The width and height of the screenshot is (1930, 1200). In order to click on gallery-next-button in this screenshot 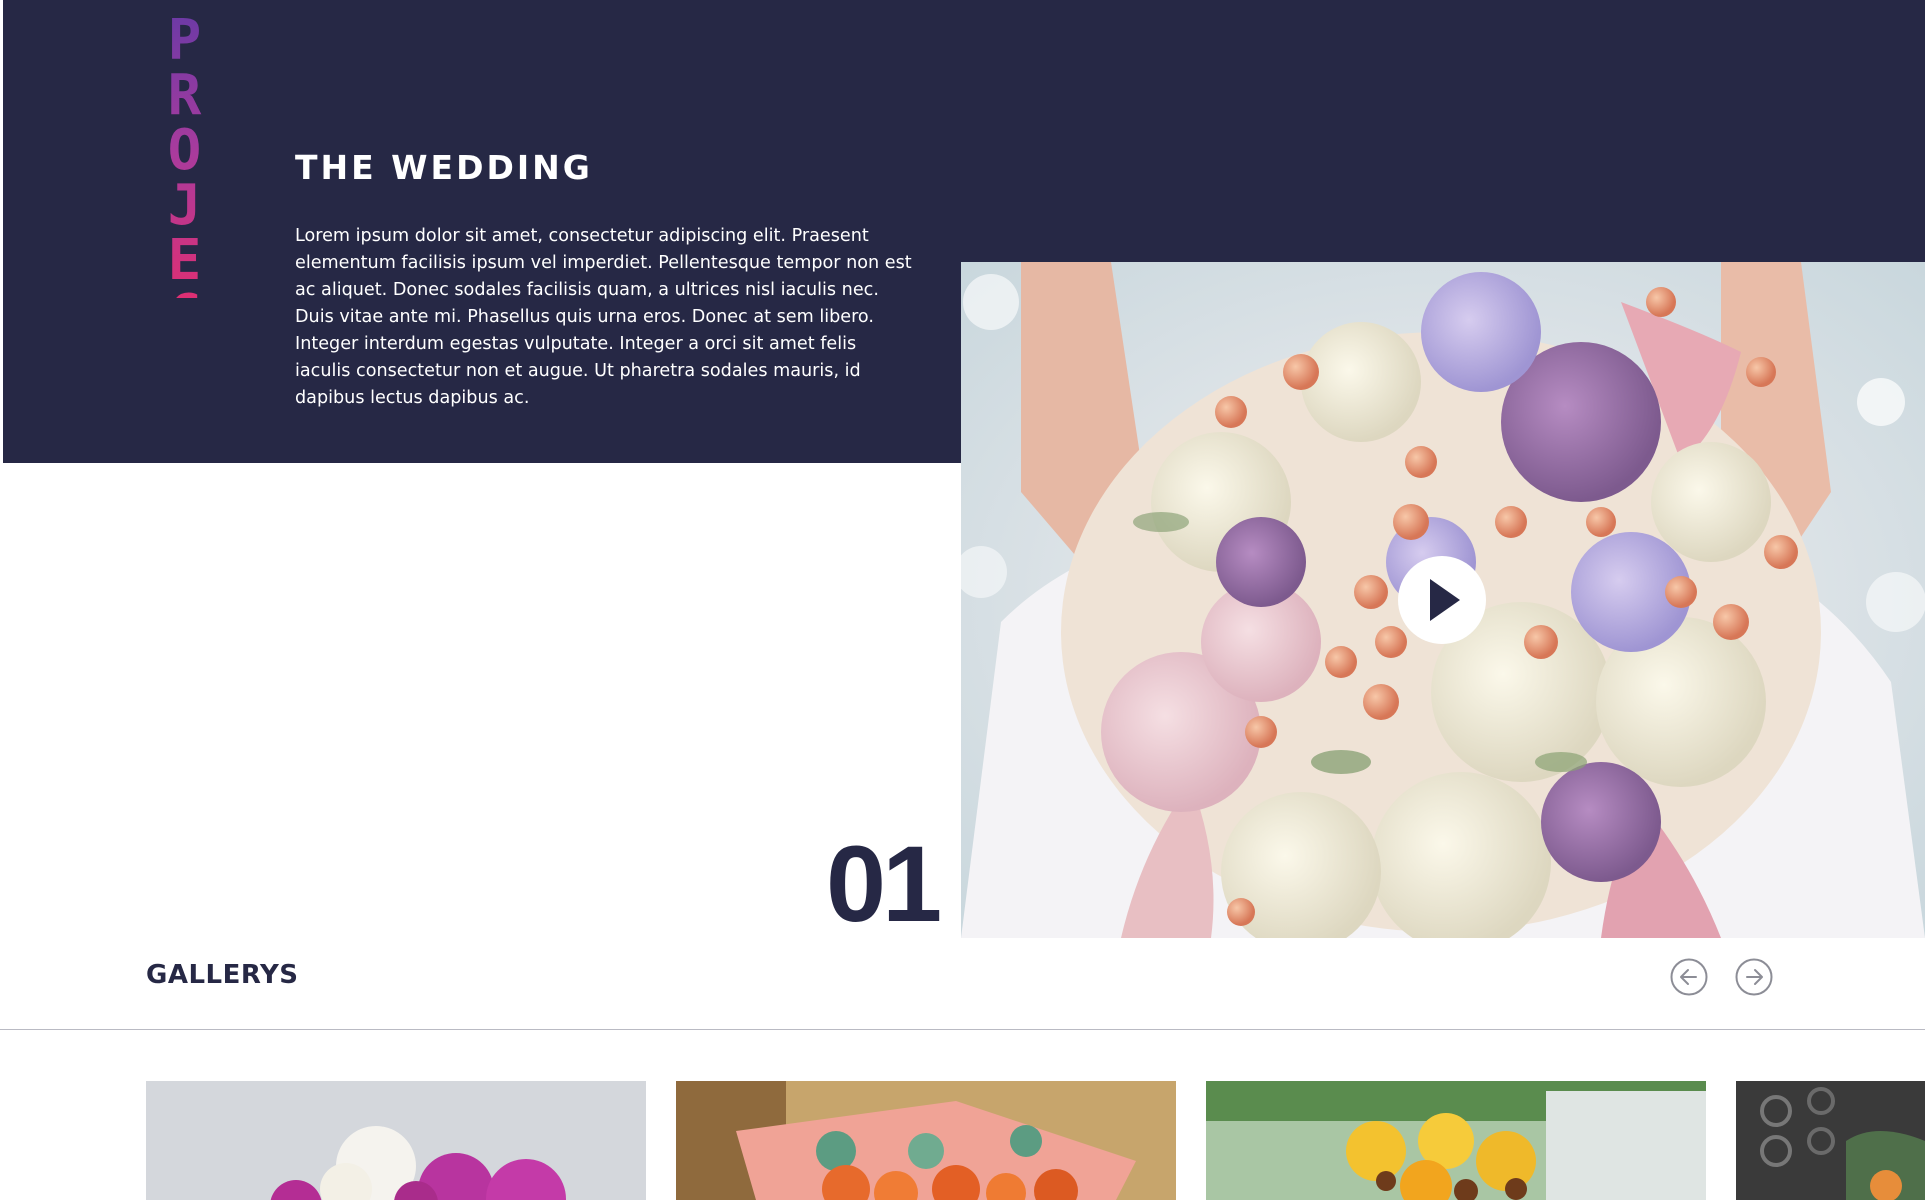, I will do `click(1754, 977)`.